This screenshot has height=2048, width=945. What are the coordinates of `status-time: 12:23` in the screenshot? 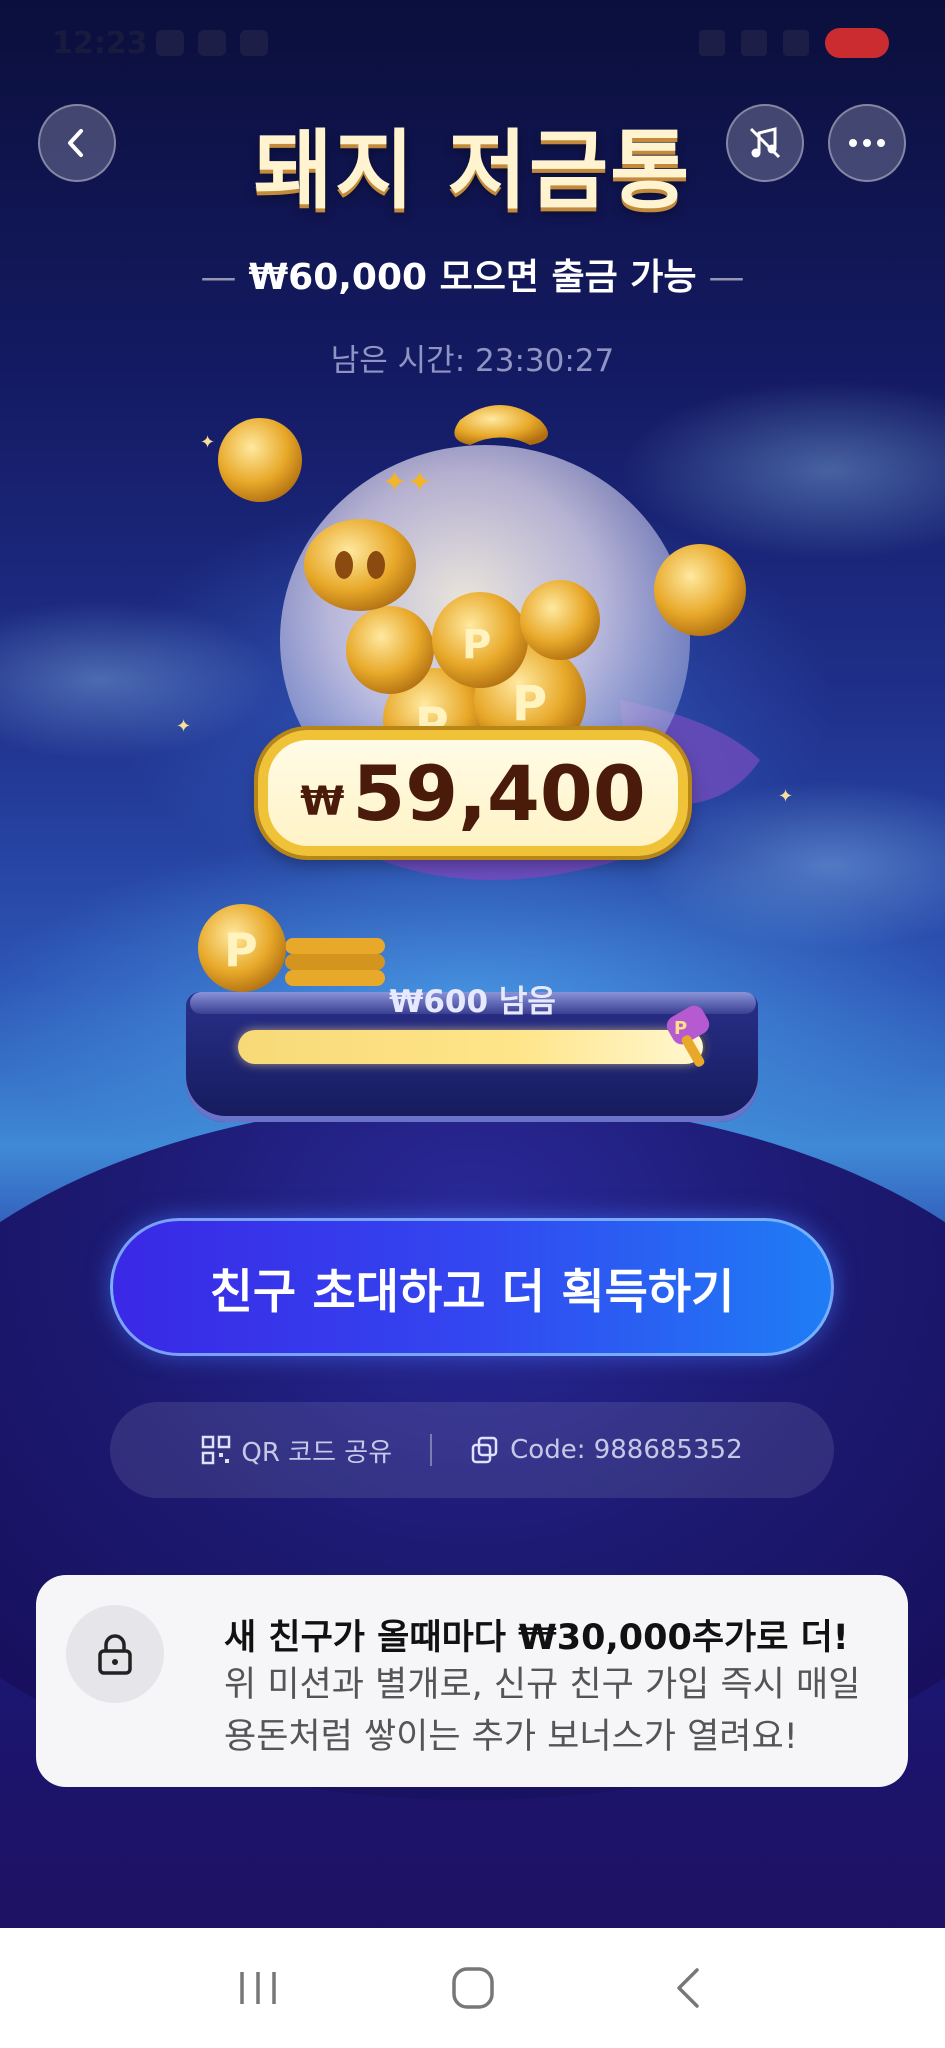 It's located at (100, 43).